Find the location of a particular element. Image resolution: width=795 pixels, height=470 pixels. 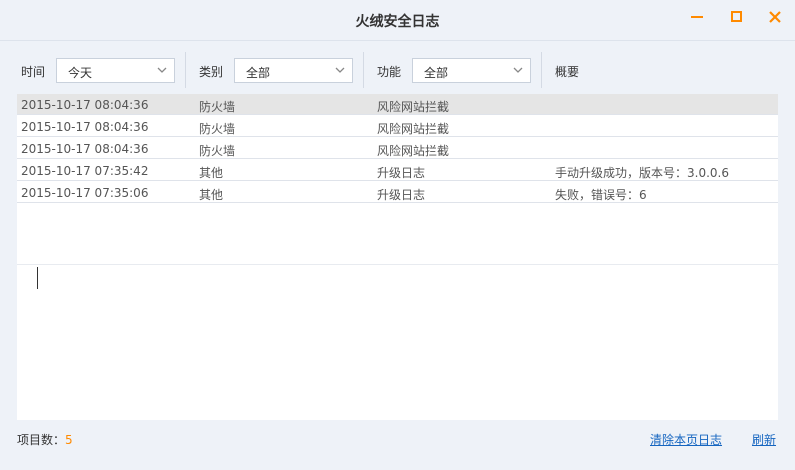

item-count-value: 5 is located at coordinates (69, 440).